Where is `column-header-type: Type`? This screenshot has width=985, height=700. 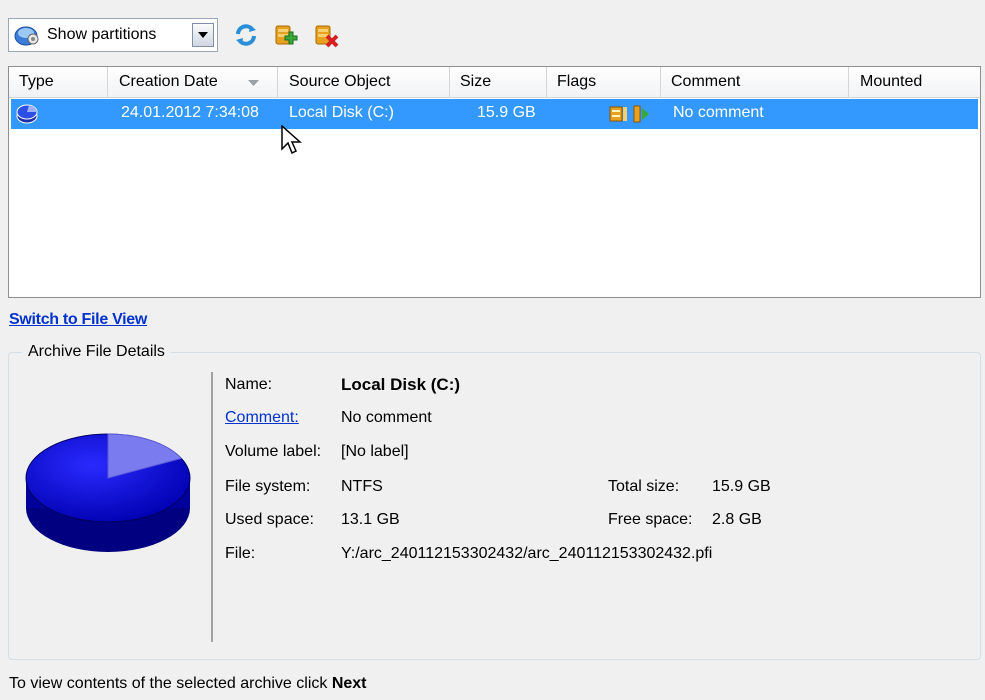
column-header-type: Type is located at coordinates (36, 82).